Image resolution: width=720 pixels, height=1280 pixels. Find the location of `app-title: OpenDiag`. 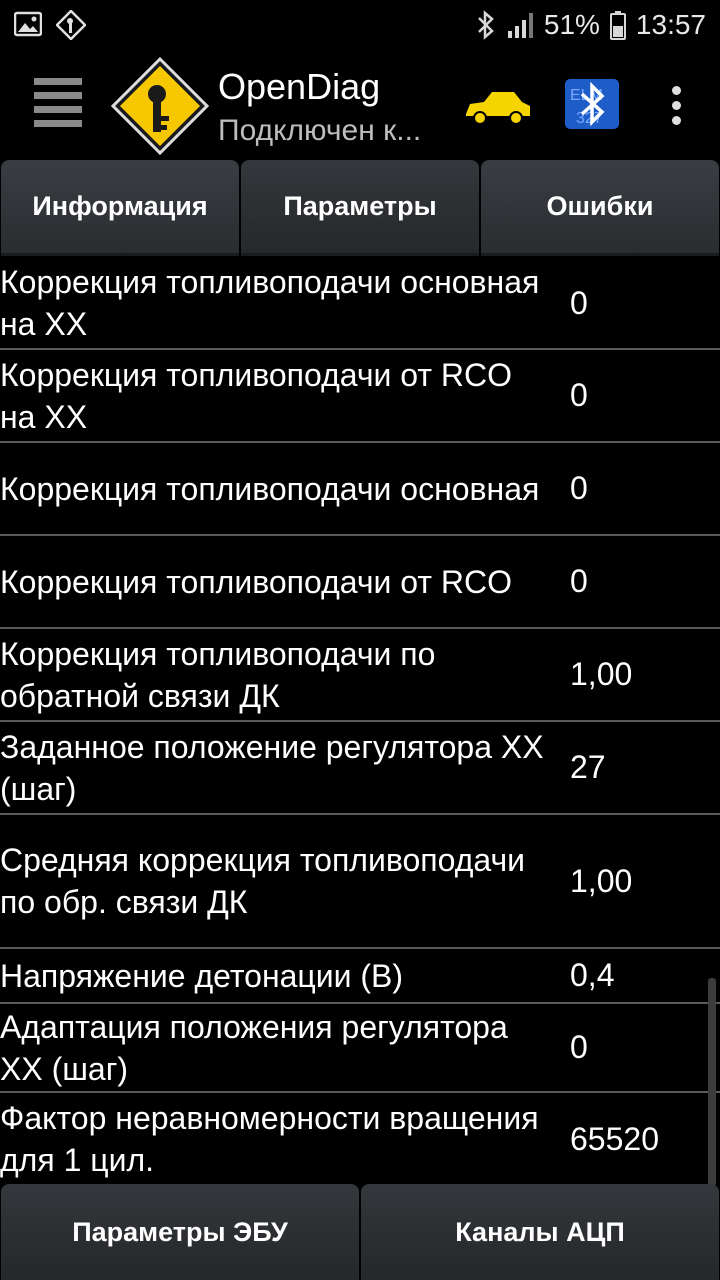

app-title: OpenDiag is located at coordinates (299, 86).